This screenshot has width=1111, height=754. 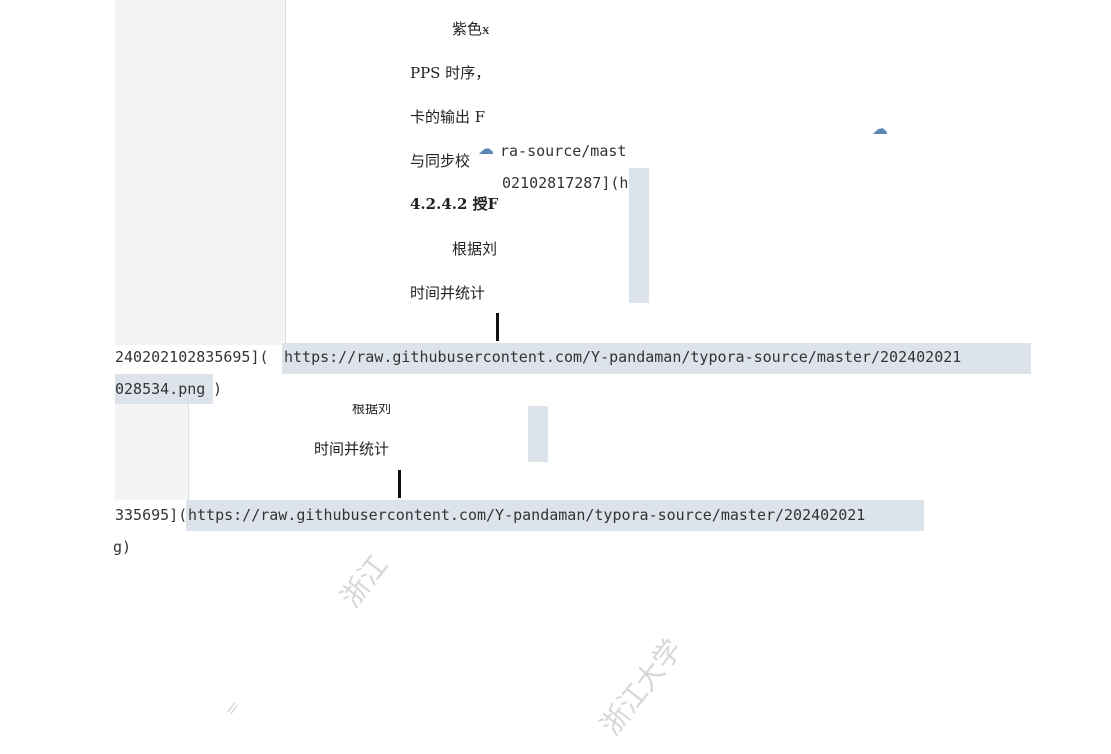 What do you see at coordinates (454, 204) in the screenshot?
I see `doc-heading: 4.2.4.2 授F` at bounding box center [454, 204].